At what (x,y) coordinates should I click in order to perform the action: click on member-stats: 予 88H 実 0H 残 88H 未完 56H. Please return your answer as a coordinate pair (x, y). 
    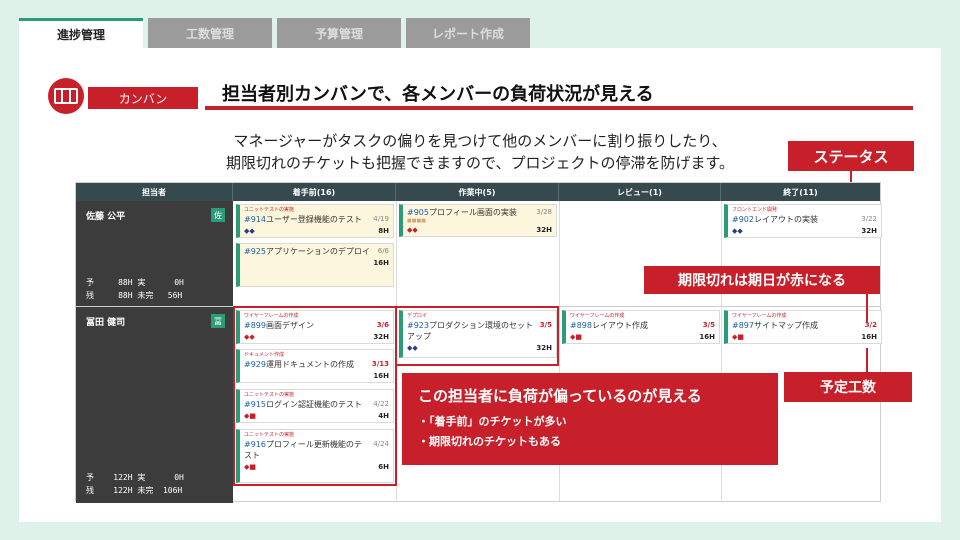
    Looking at the image, I should click on (135, 289).